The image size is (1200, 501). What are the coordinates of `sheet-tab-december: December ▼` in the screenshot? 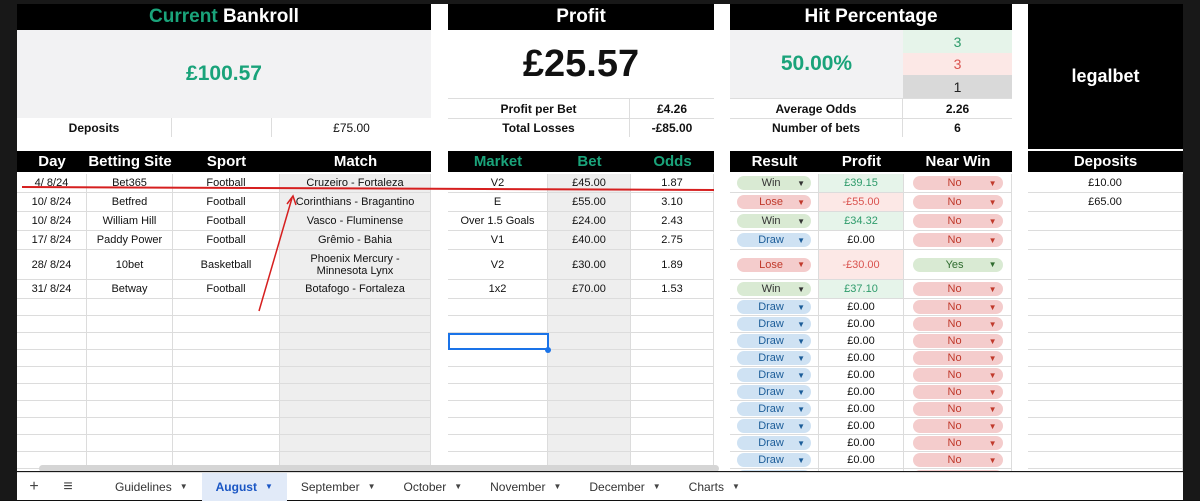 It's located at (624, 487).